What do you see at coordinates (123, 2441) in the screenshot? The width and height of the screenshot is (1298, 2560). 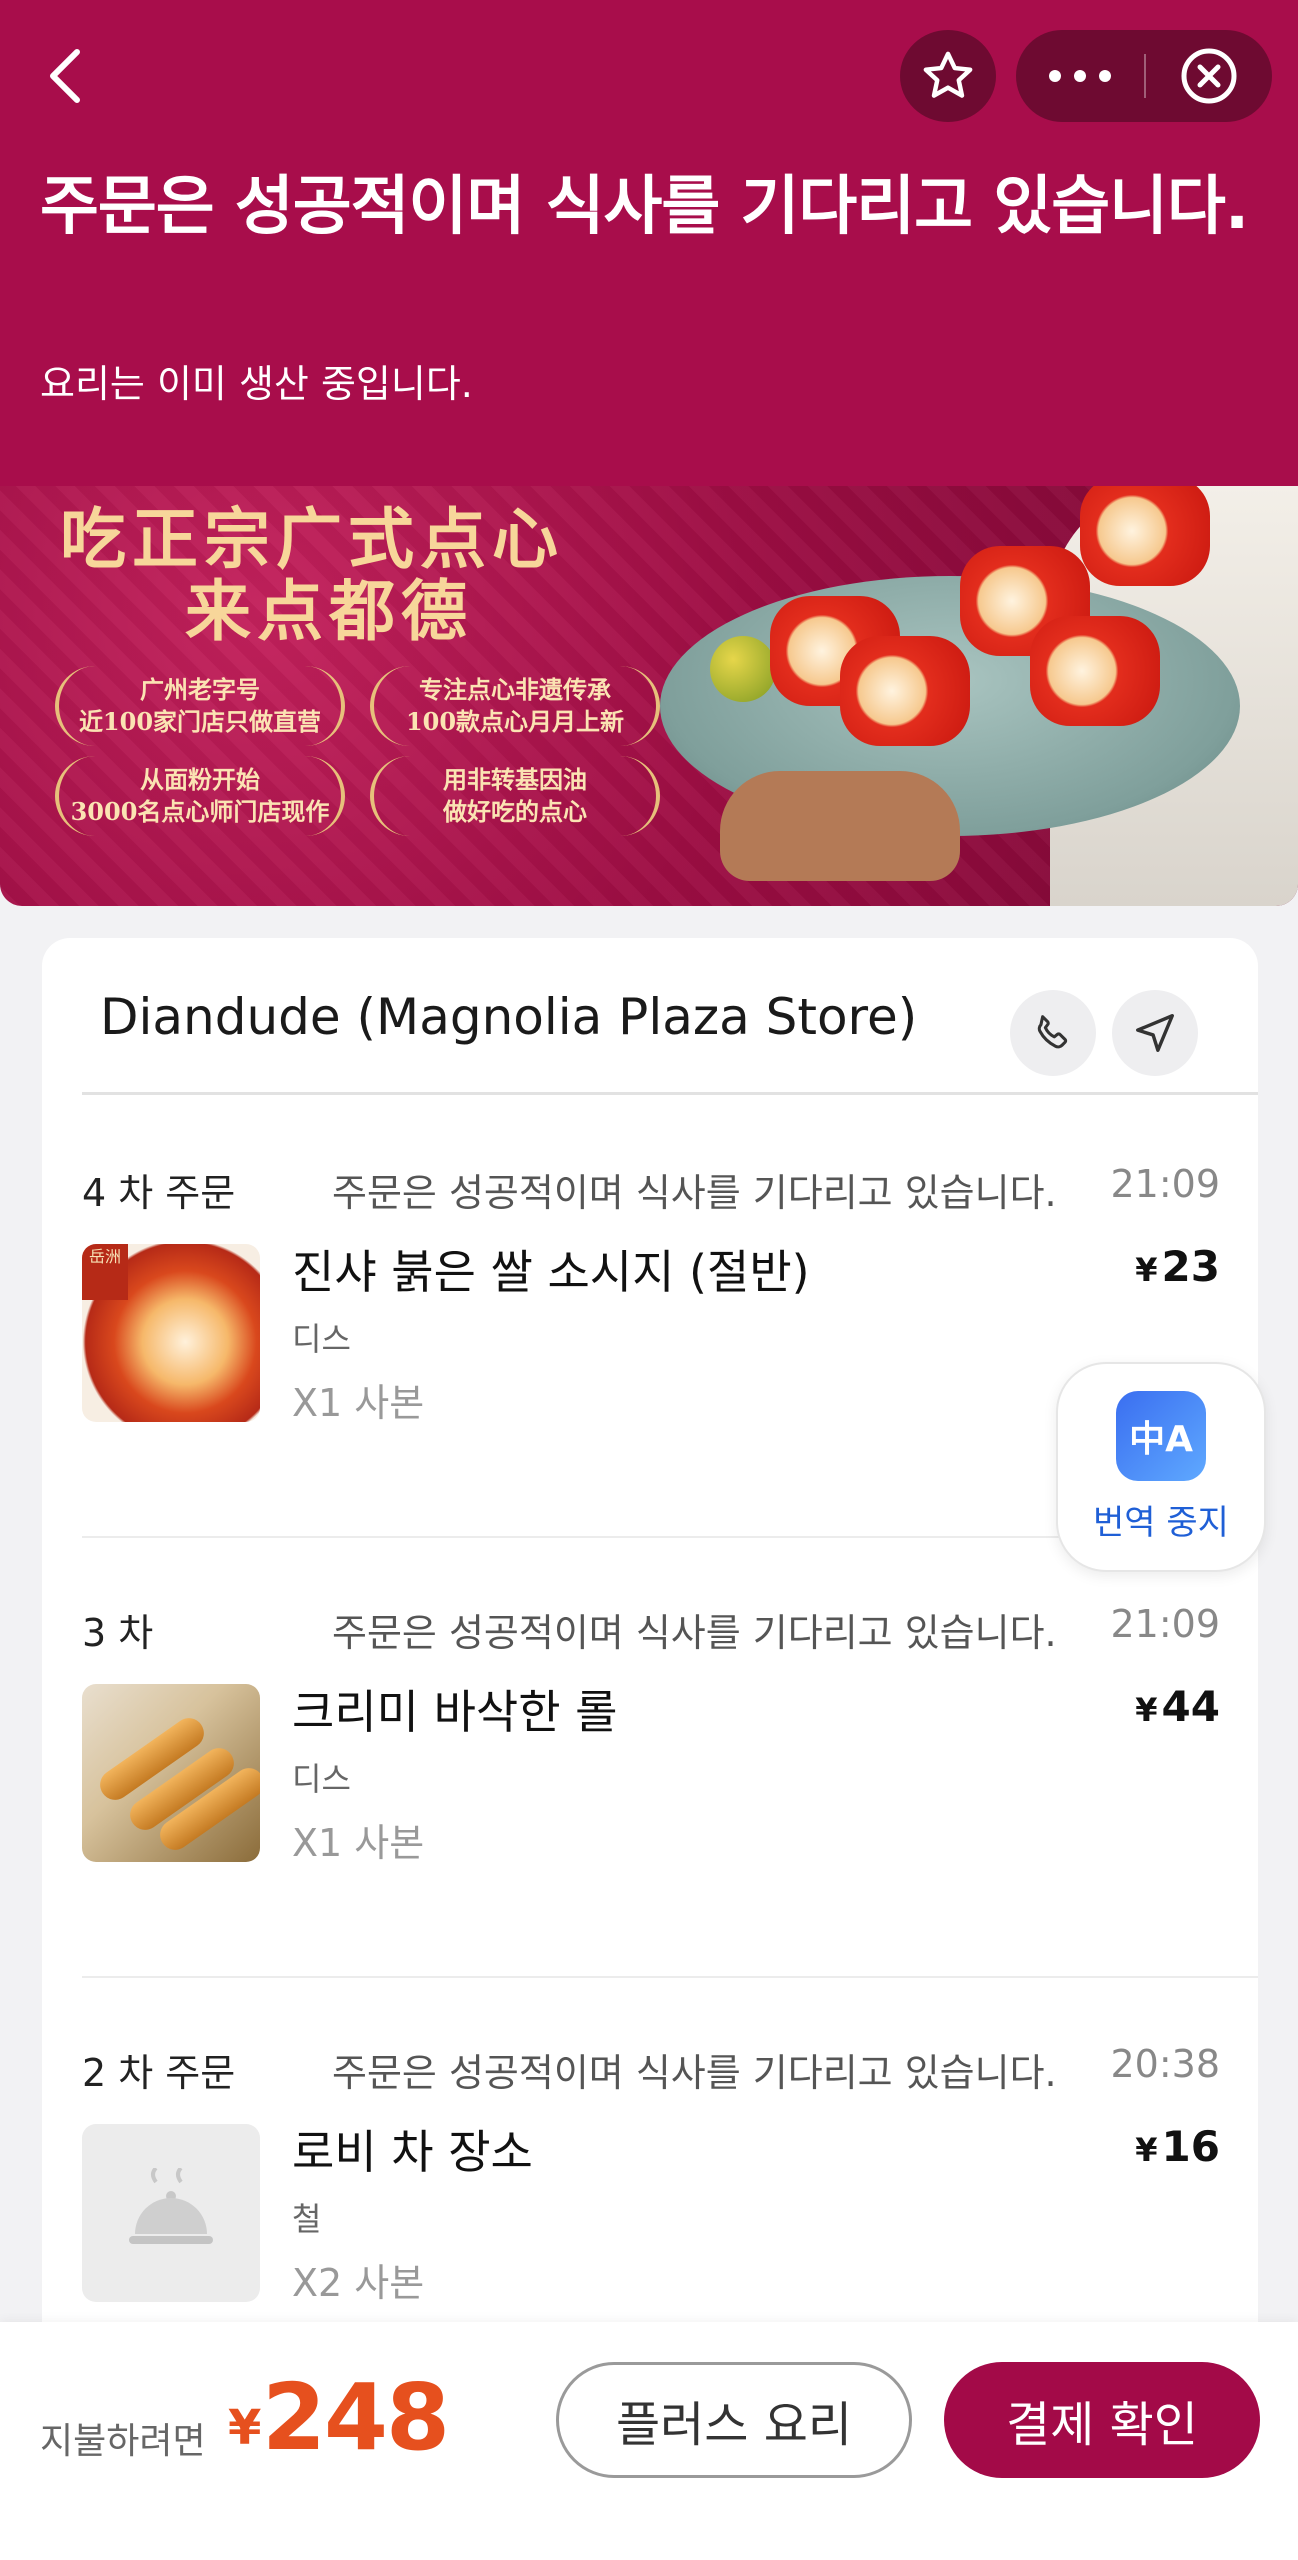 I see `amount-due-label: 지불하려면` at bounding box center [123, 2441].